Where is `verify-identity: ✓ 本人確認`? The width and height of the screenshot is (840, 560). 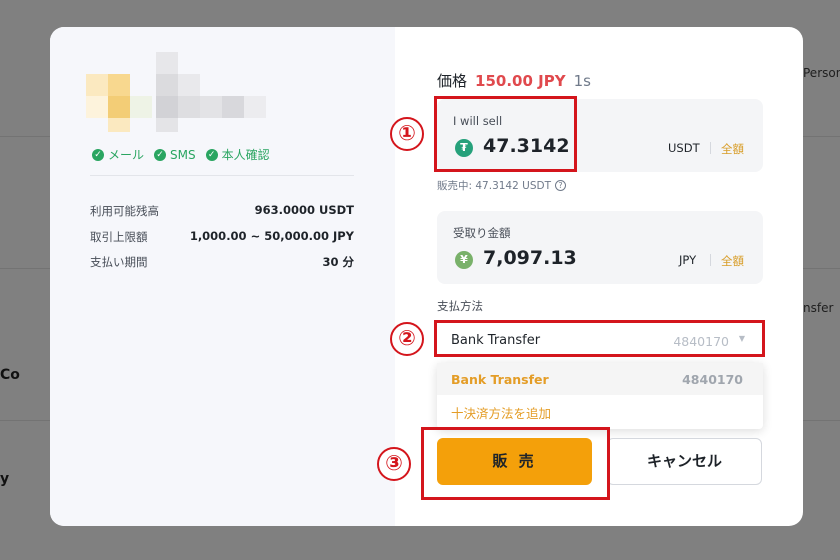 verify-identity: ✓ 本人確認 is located at coordinates (237, 154).